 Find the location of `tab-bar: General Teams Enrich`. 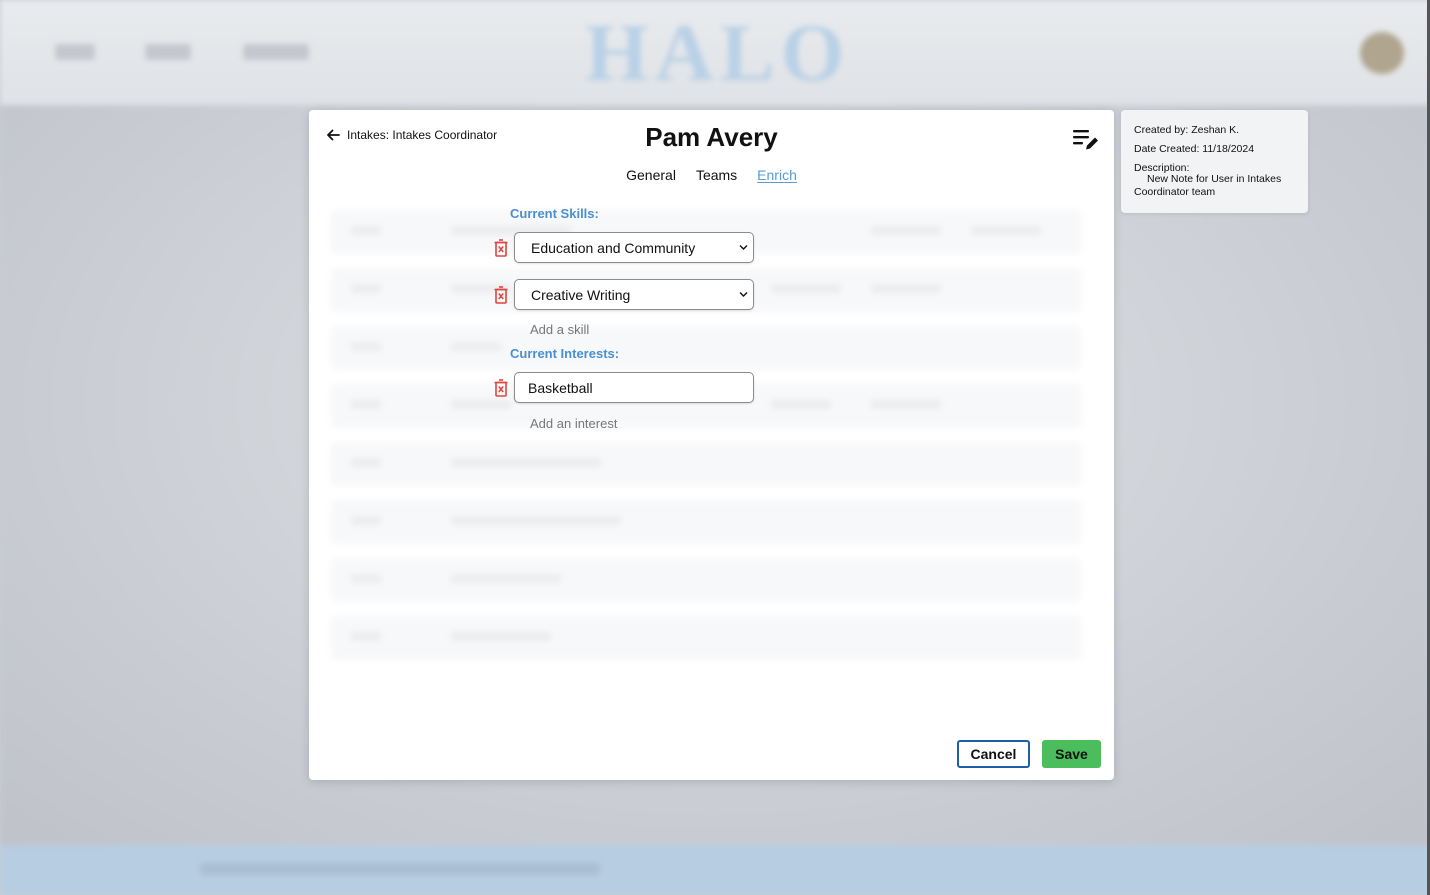

tab-bar: General Teams Enrich is located at coordinates (711, 175).